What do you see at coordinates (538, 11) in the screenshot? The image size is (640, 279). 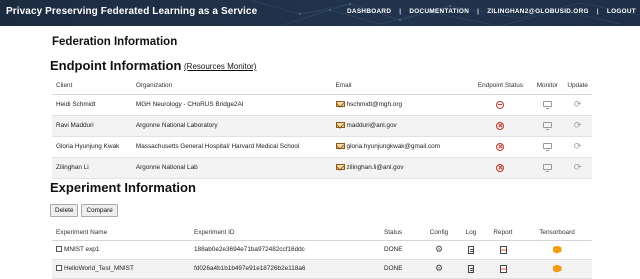 I see `nav-user-link: ZILINGHAN2@GLOBUSID.ORG` at bounding box center [538, 11].